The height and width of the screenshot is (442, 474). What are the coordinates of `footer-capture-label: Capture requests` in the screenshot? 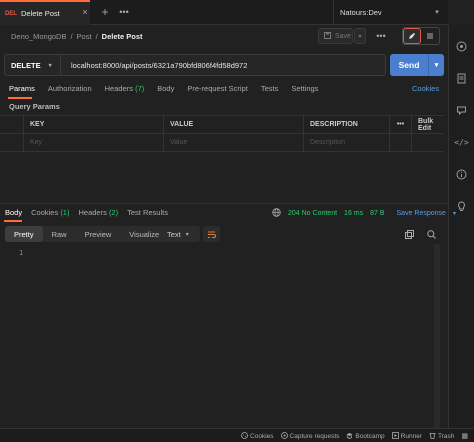 It's located at (314, 436).